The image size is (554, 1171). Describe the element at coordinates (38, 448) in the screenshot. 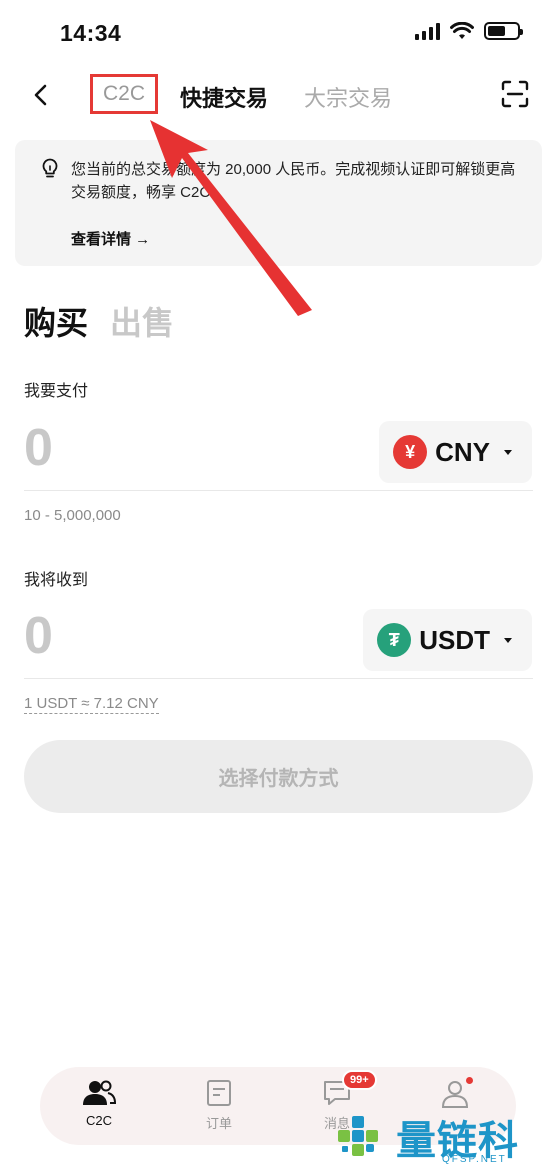

I see `pay-amount-input: 0` at that location.